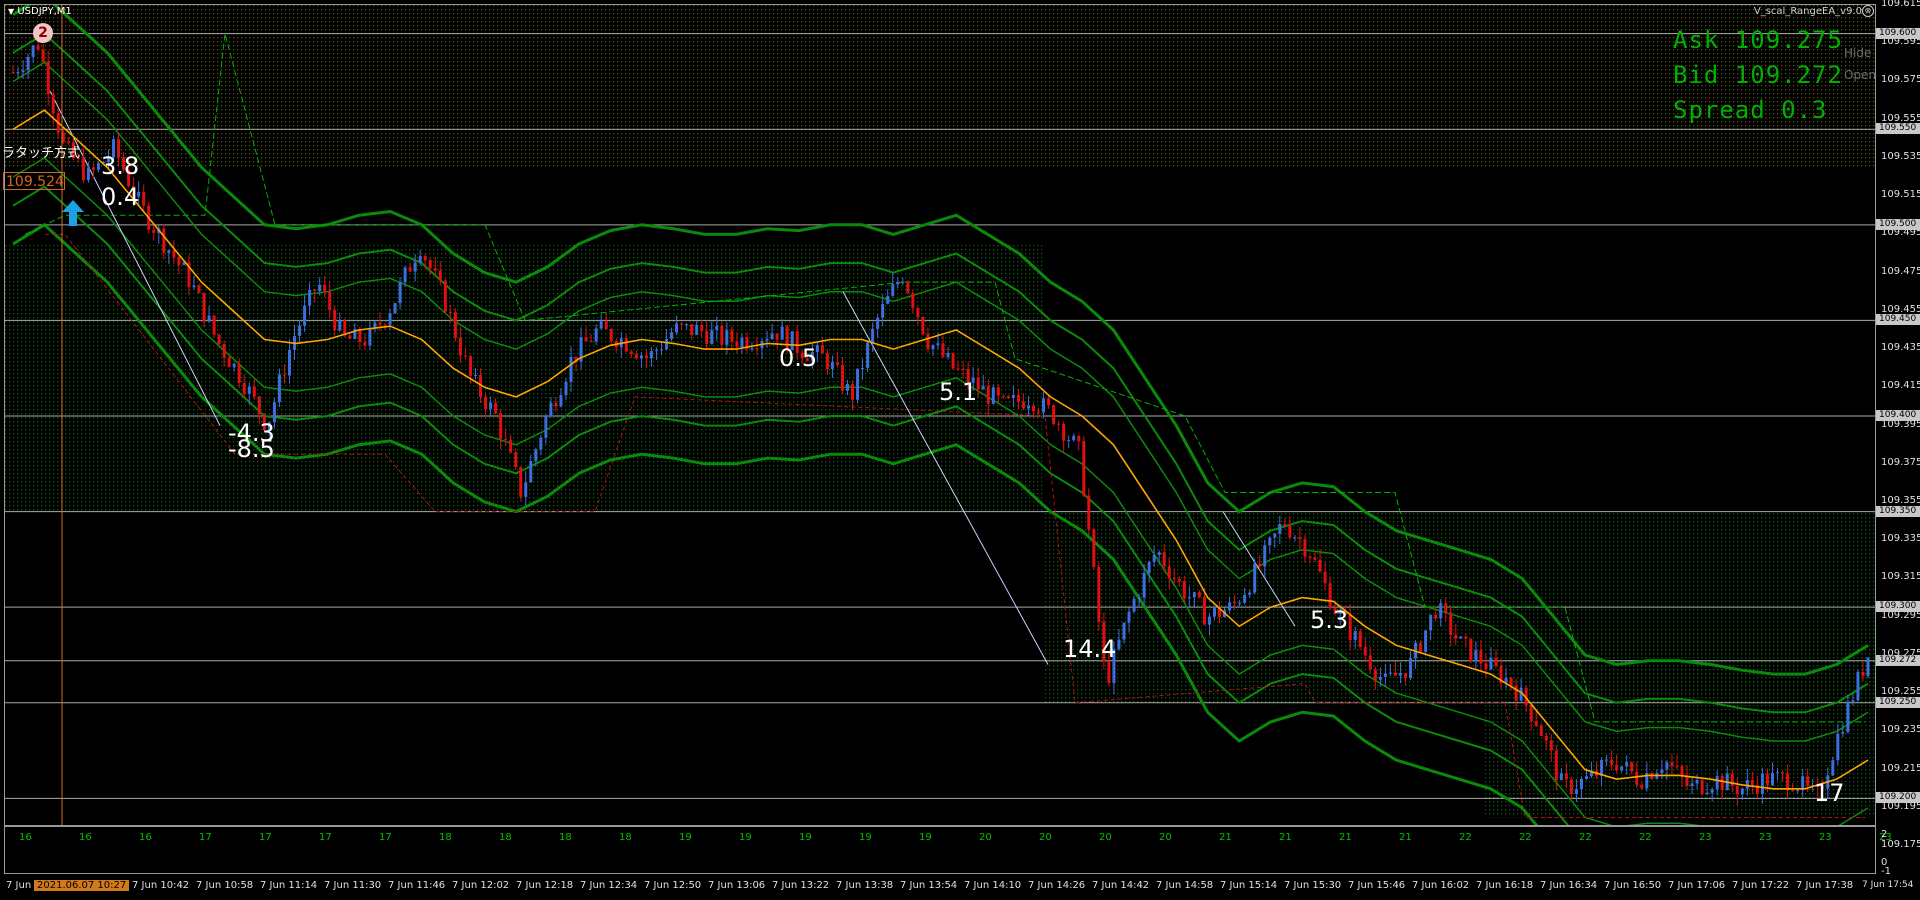 The image size is (1920, 900). I want to click on buy-arrow-icon, so click(73, 213).